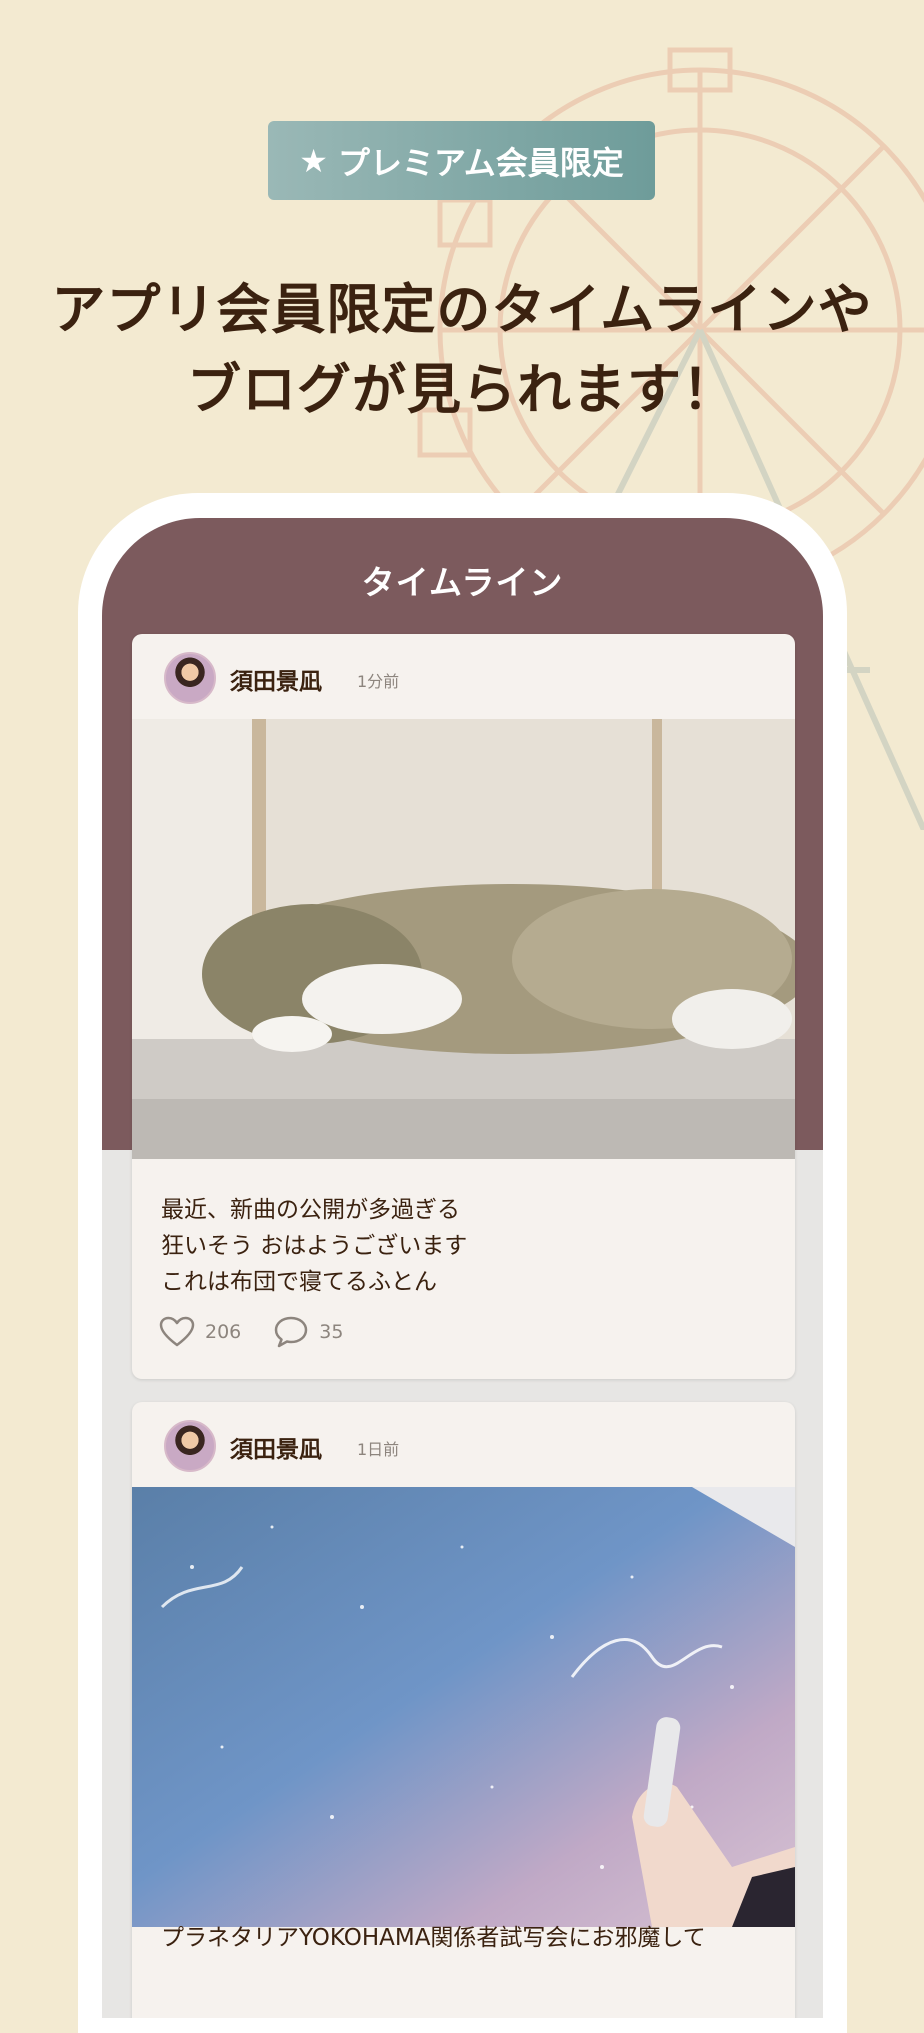  Describe the element at coordinates (462, 309) in the screenshot. I see `headline-line-1: アプリ会員限定のタイムラインや` at that location.